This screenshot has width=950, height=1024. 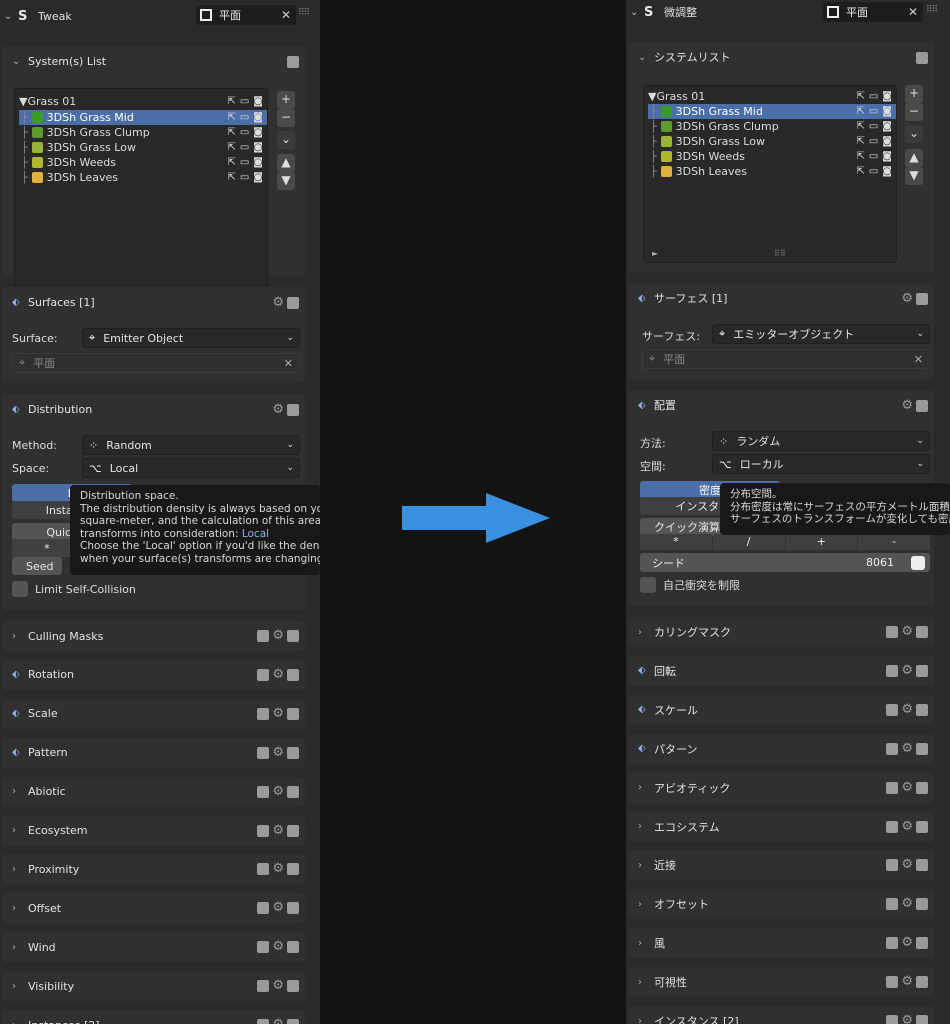 What do you see at coordinates (821, 334) in the screenshot?
I see `surface-dropdown: ⌖ エミッターオブジェクト ⌄` at bounding box center [821, 334].